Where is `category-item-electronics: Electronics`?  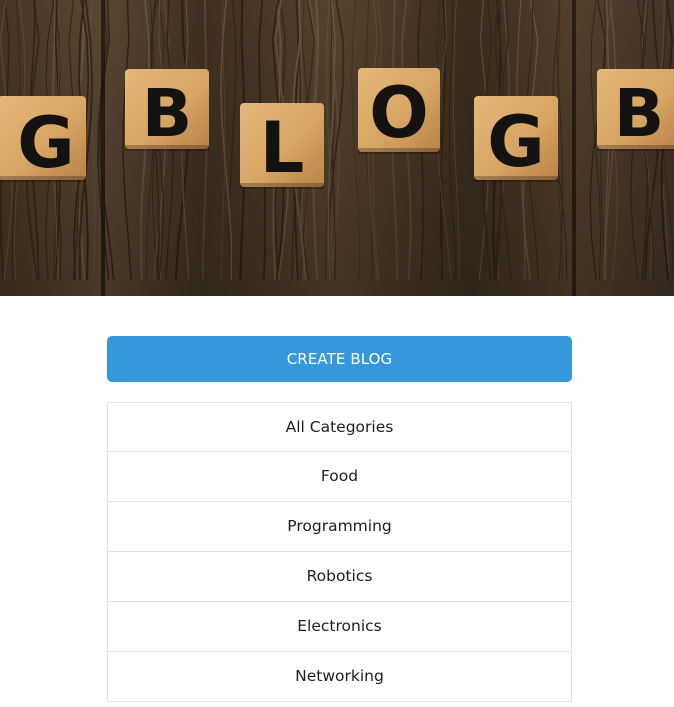
category-item-electronics: Electronics is located at coordinates (339, 627).